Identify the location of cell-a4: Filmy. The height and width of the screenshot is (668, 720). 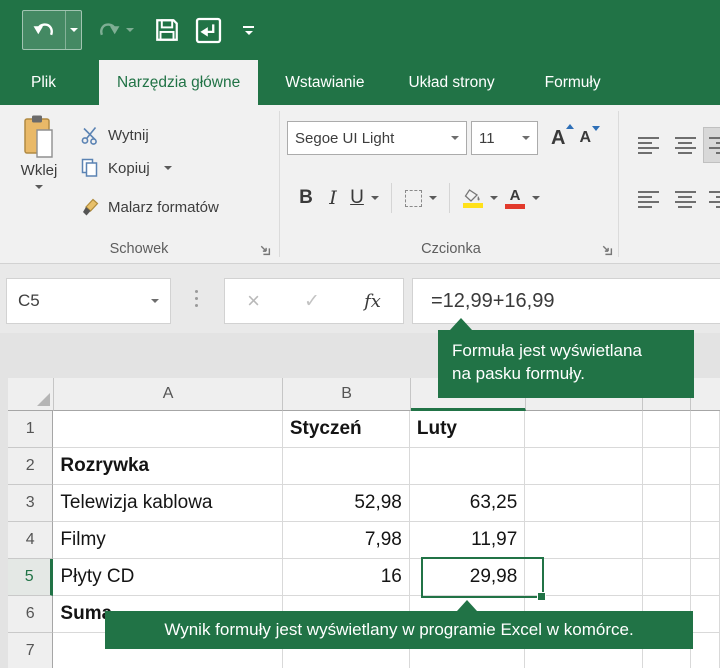
(168, 540).